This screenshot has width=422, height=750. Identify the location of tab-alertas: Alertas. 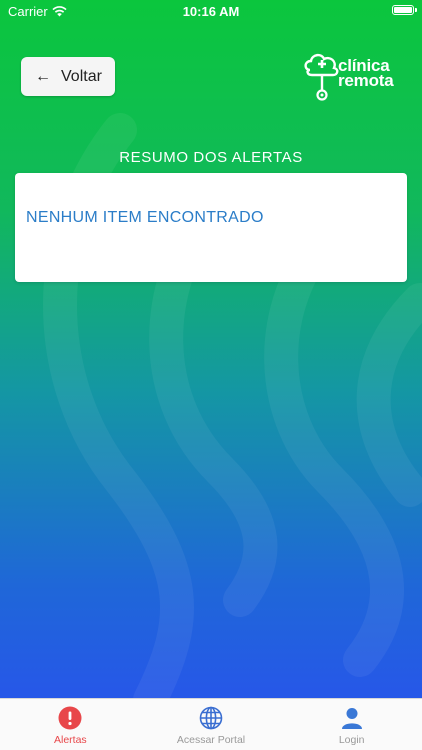
(70, 724).